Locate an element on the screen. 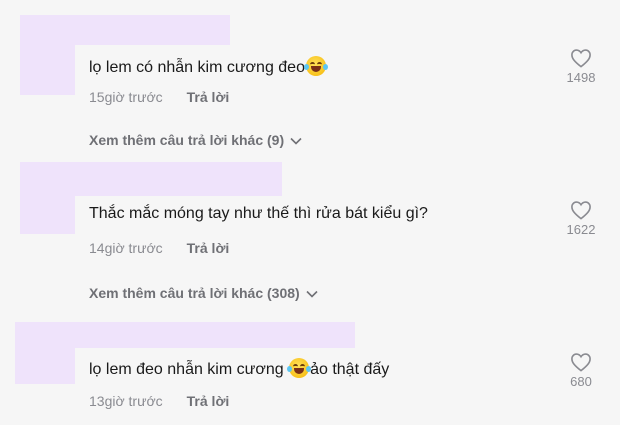 This screenshot has width=620, height=425. like-button: 1498 is located at coordinates (581, 66).